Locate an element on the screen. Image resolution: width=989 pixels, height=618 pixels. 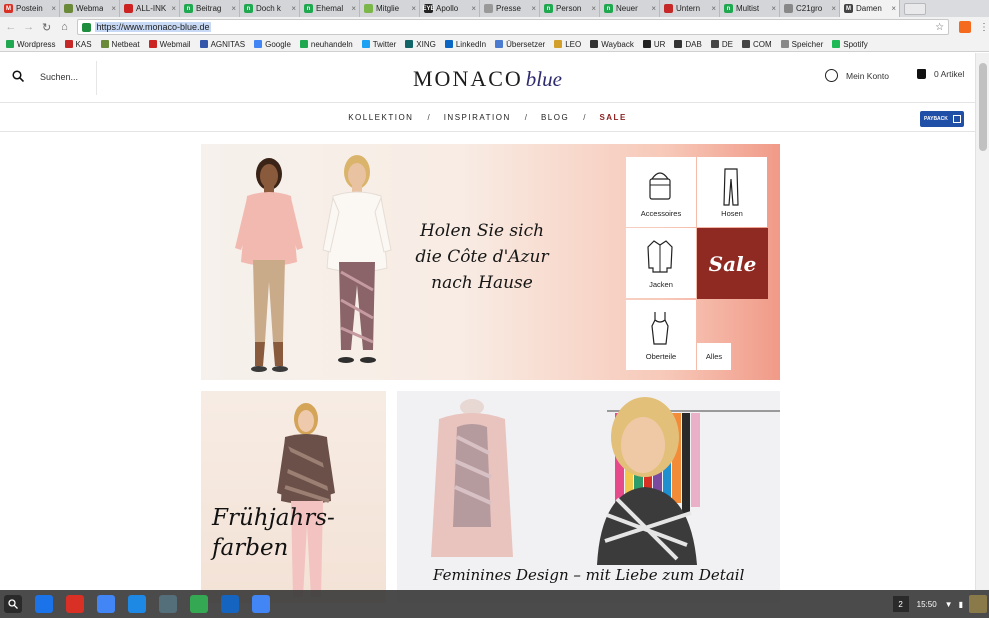
promo-left-headline: Frühjahrs- farben is located at coordinates (273, 533).